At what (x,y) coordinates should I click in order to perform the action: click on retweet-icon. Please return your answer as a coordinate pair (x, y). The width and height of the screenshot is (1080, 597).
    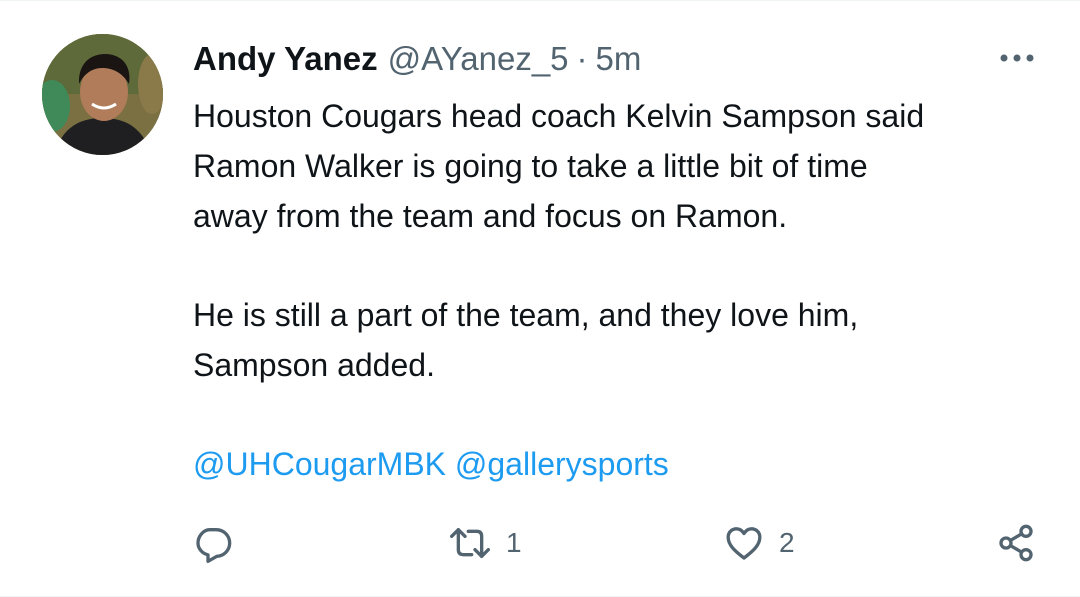
    Looking at the image, I should click on (469, 543).